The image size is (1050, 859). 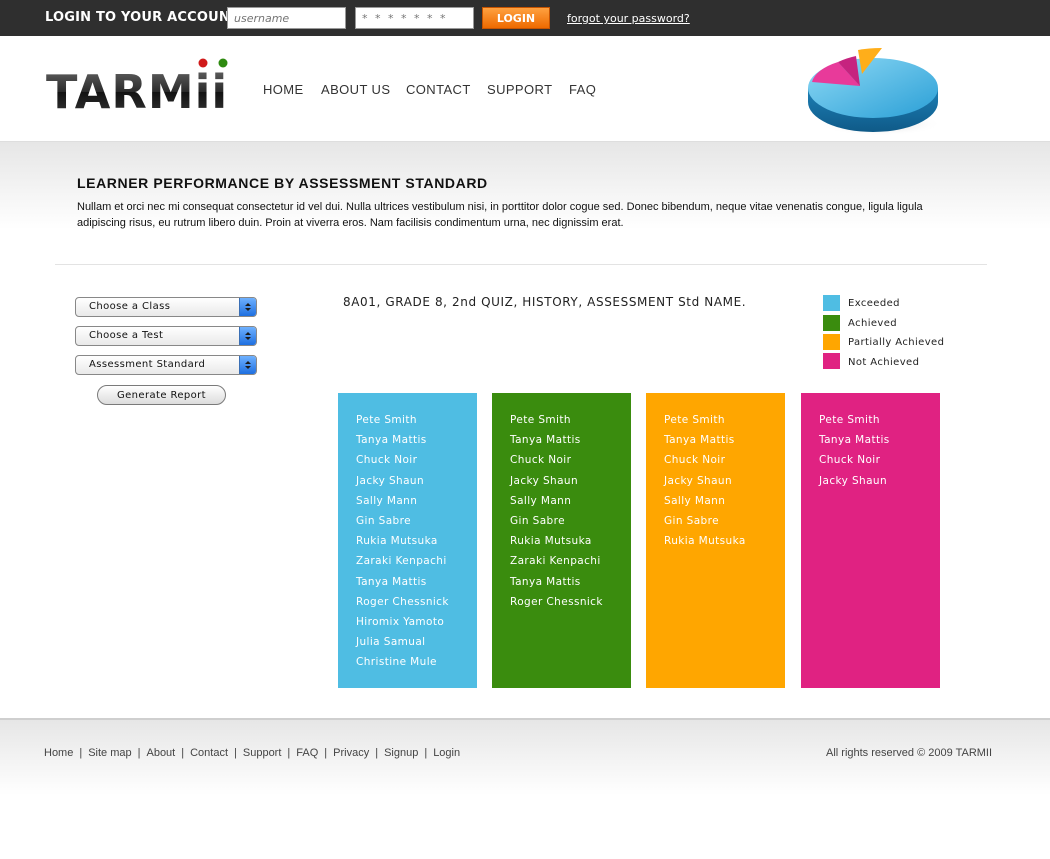 What do you see at coordinates (874, 303) in the screenshot?
I see `legend-label-exceeded: Exceeded` at bounding box center [874, 303].